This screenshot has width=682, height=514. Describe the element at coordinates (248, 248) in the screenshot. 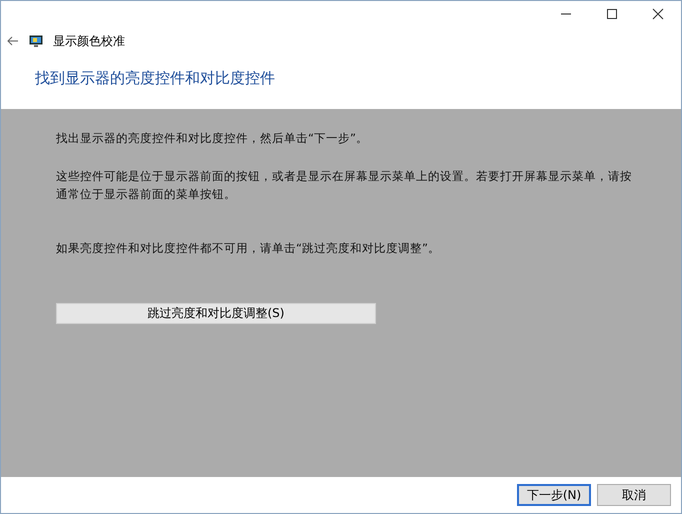

I see `instruction-text: 如果亮度控件和对比度控件都不可用，请单击“跳过亮度和对比度调整”。` at that location.